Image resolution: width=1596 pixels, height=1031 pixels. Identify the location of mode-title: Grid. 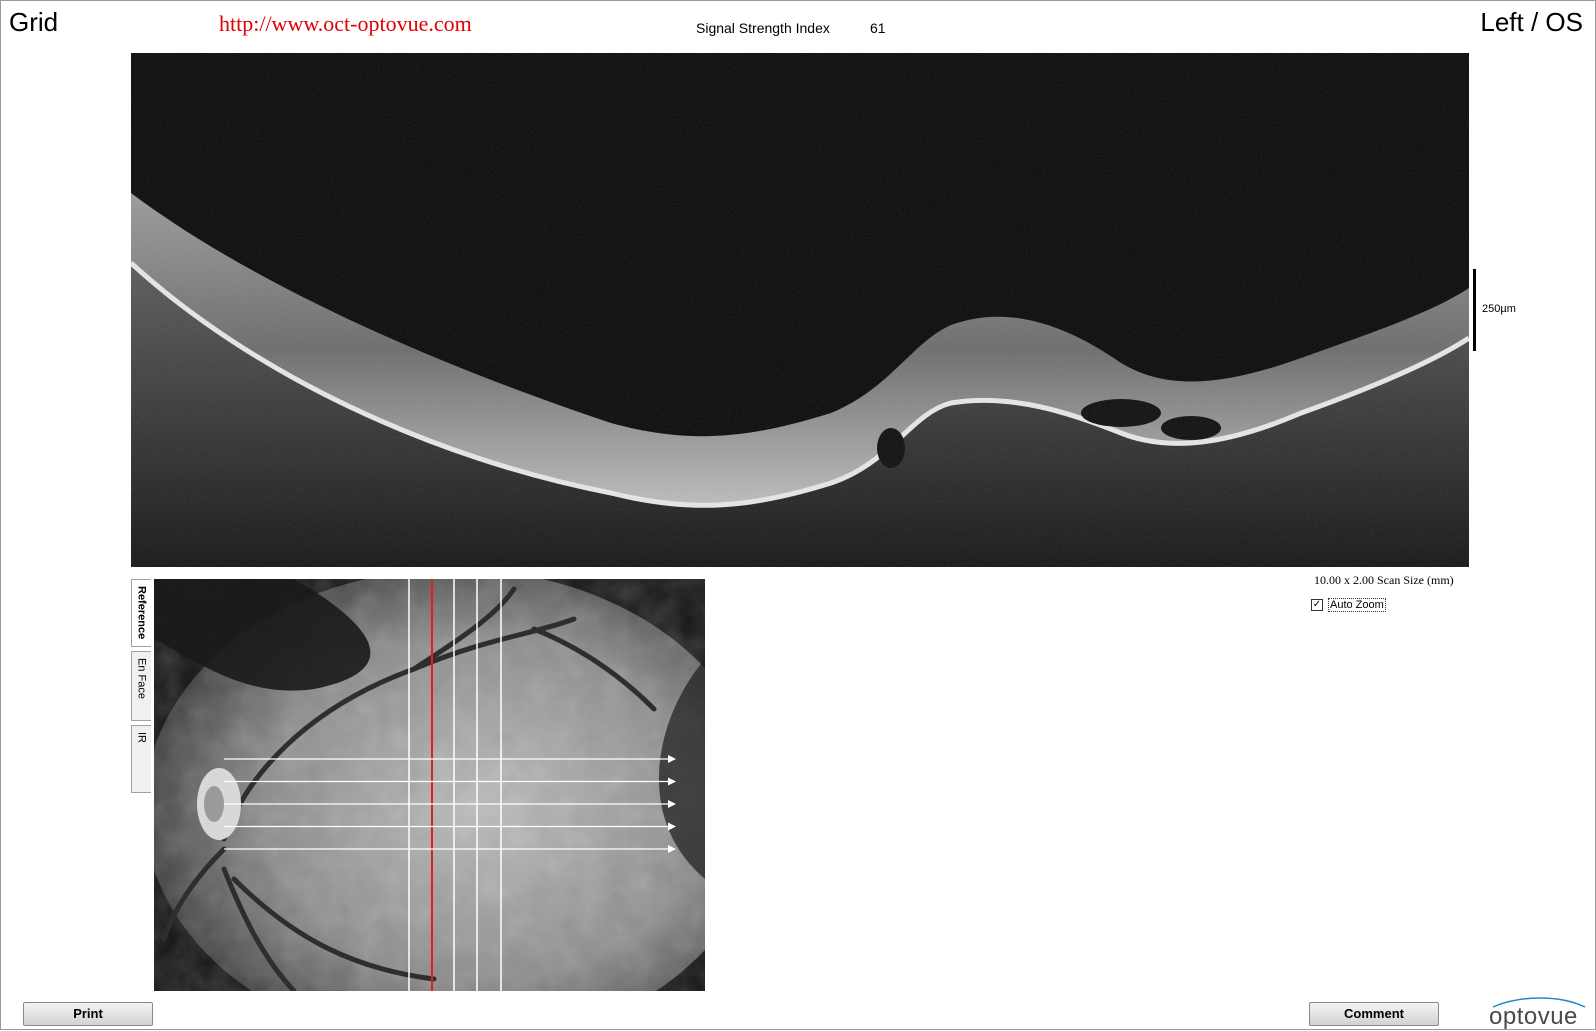
(34, 22).